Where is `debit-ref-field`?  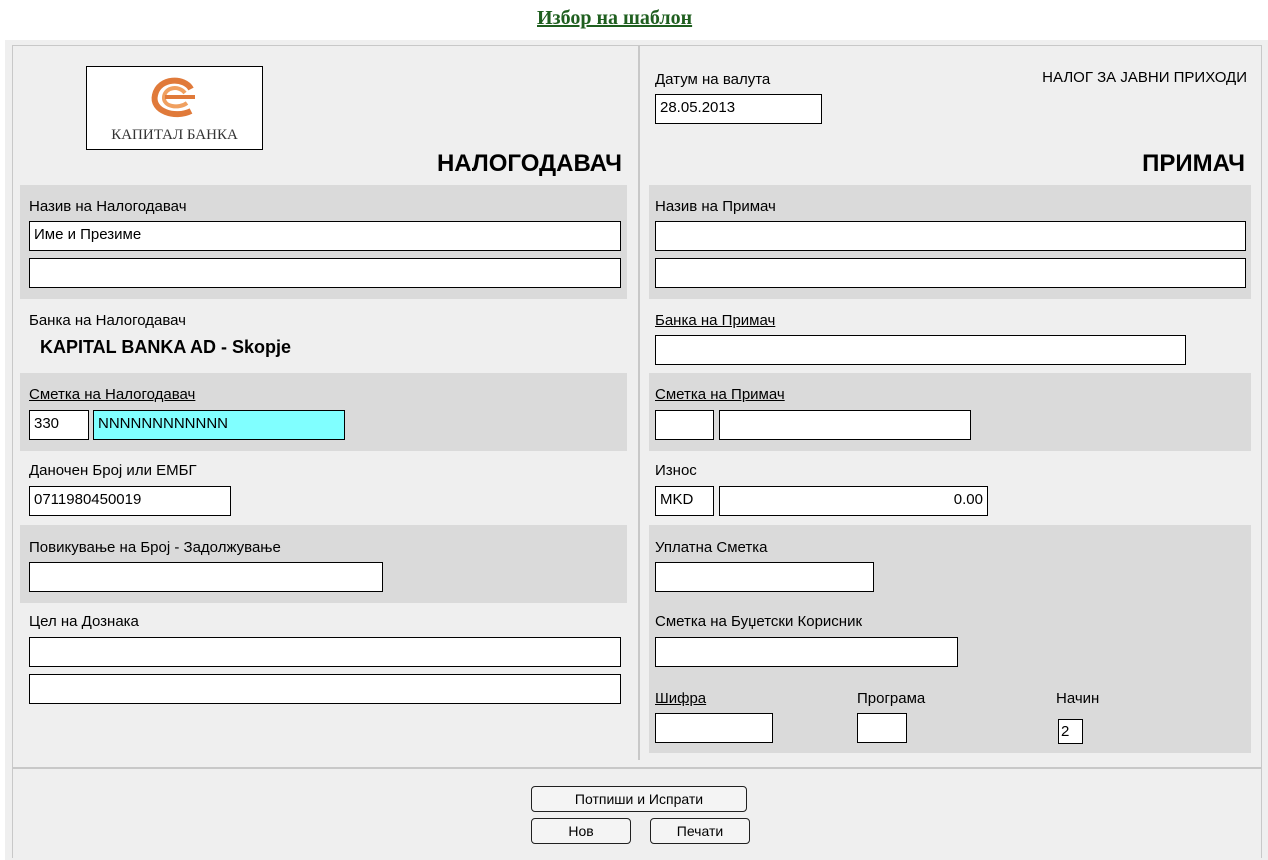
debit-ref-field is located at coordinates (206, 577).